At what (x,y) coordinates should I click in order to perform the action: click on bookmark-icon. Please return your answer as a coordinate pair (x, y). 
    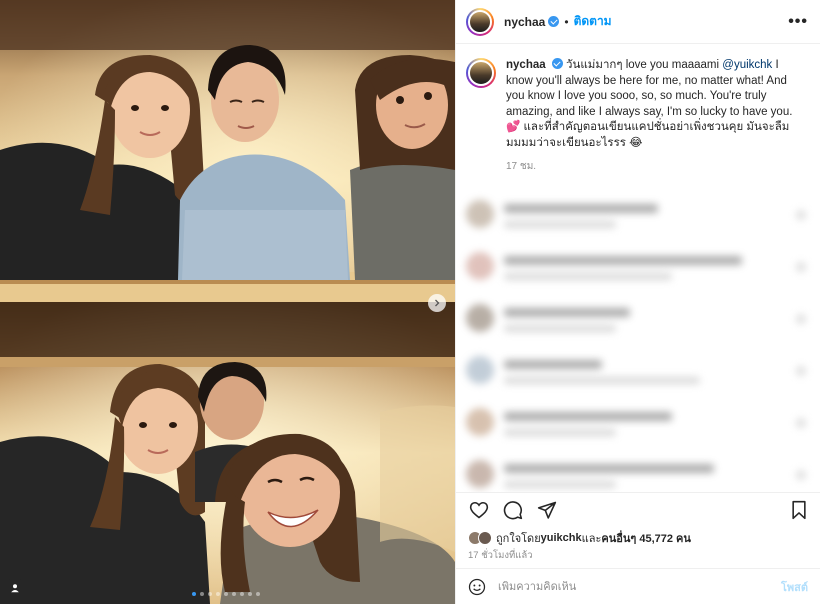
    Looking at the image, I should click on (799, 509).